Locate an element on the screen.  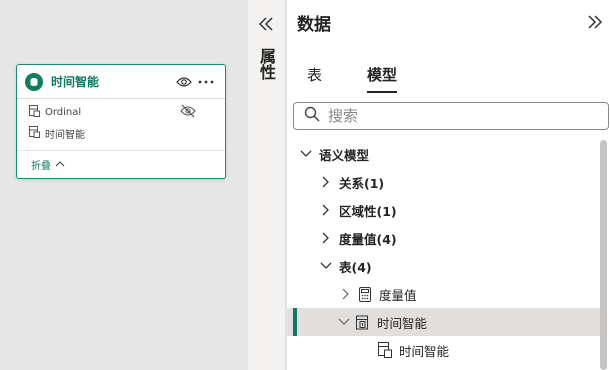
collapse-label: 折叠 is located at coordinates (41, 166).